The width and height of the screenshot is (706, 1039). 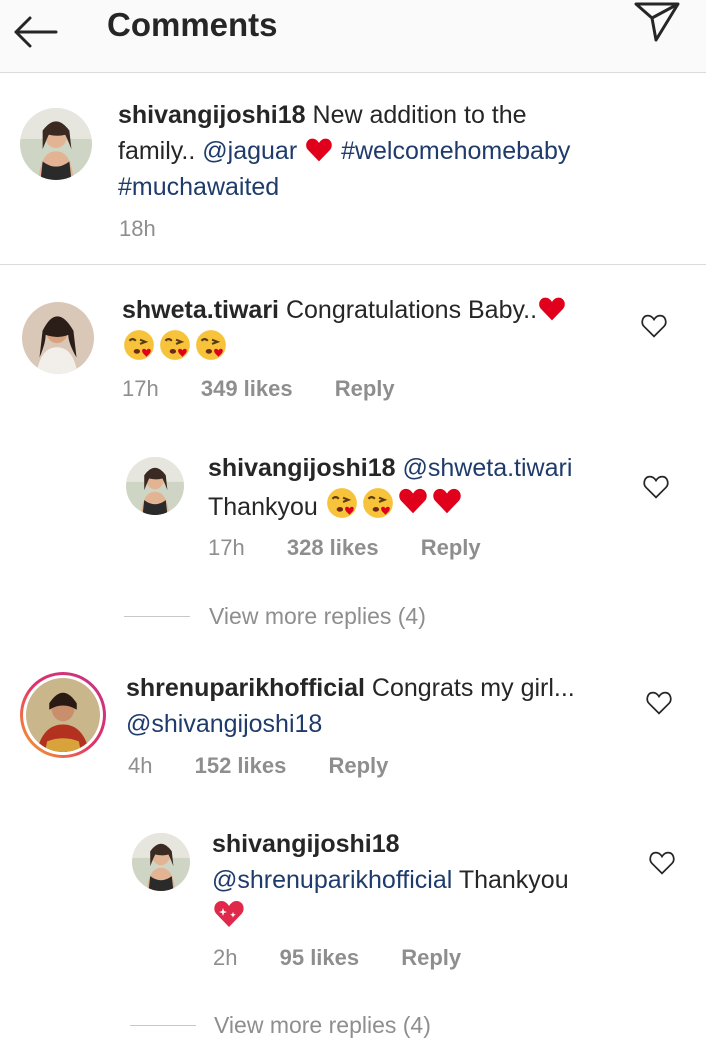 I want to click on caption-time: 18h, so click(x=137, y=228).